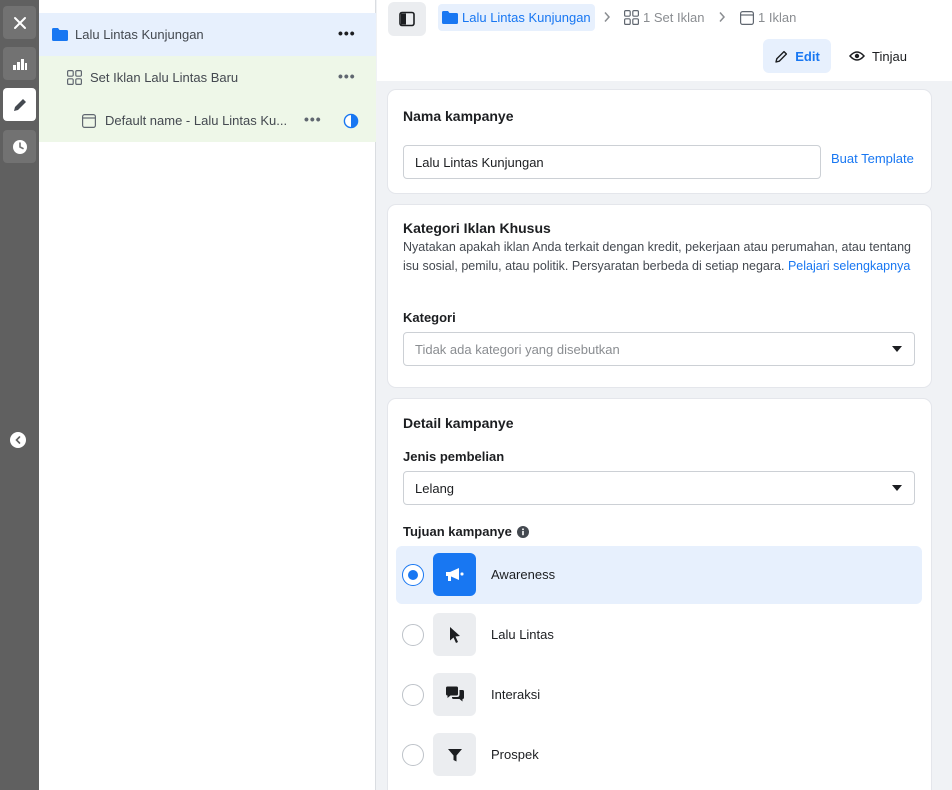 This screenshot has width=952, height=790. I want to click on category-select: Tidak ada kategori yang disebutkan, so click(659, 349).